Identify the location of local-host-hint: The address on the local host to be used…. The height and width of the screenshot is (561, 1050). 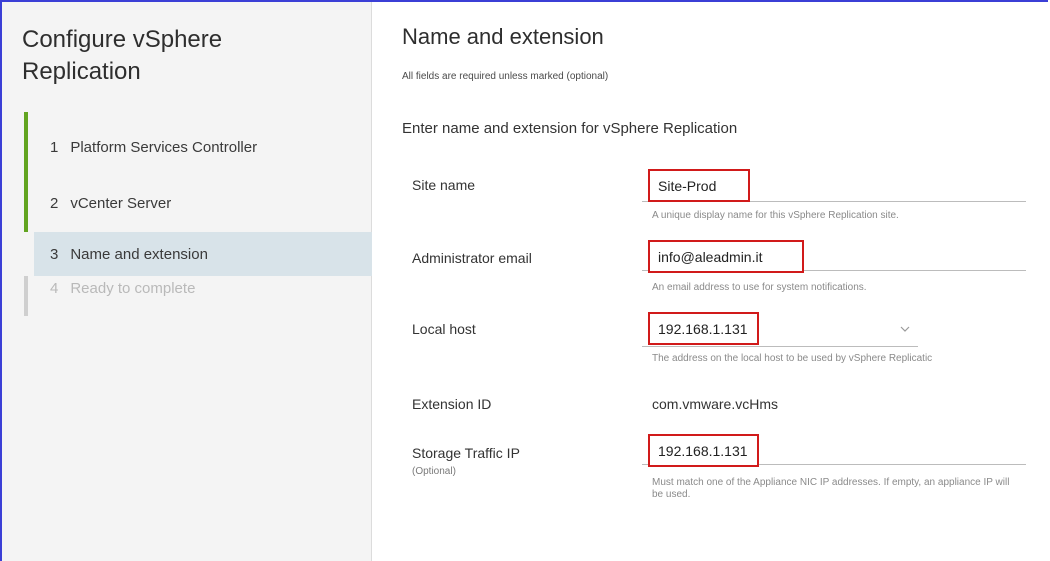
(792, 358).